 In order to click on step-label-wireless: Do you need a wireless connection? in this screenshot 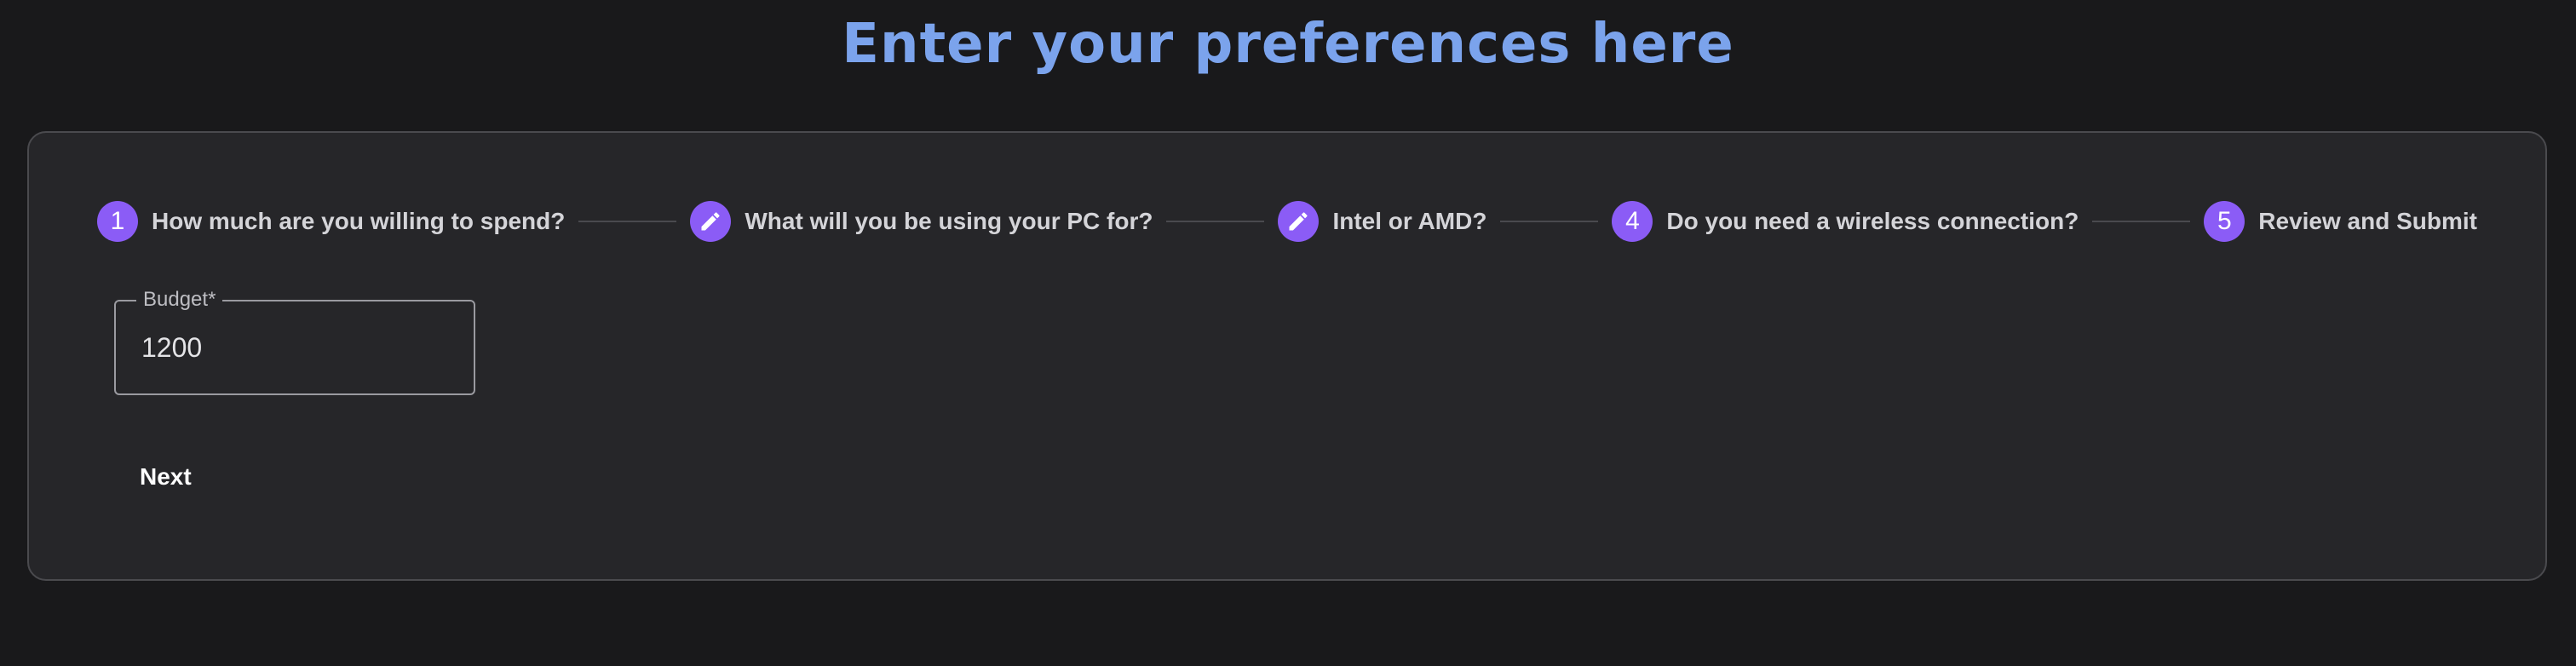, I will do `click(1872, 221)`.